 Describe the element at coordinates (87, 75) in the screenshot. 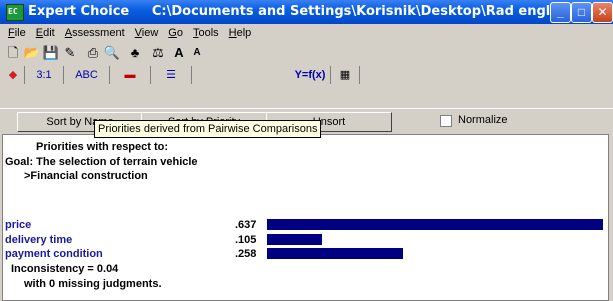

I see `tab-verbal: ABC` at that location.